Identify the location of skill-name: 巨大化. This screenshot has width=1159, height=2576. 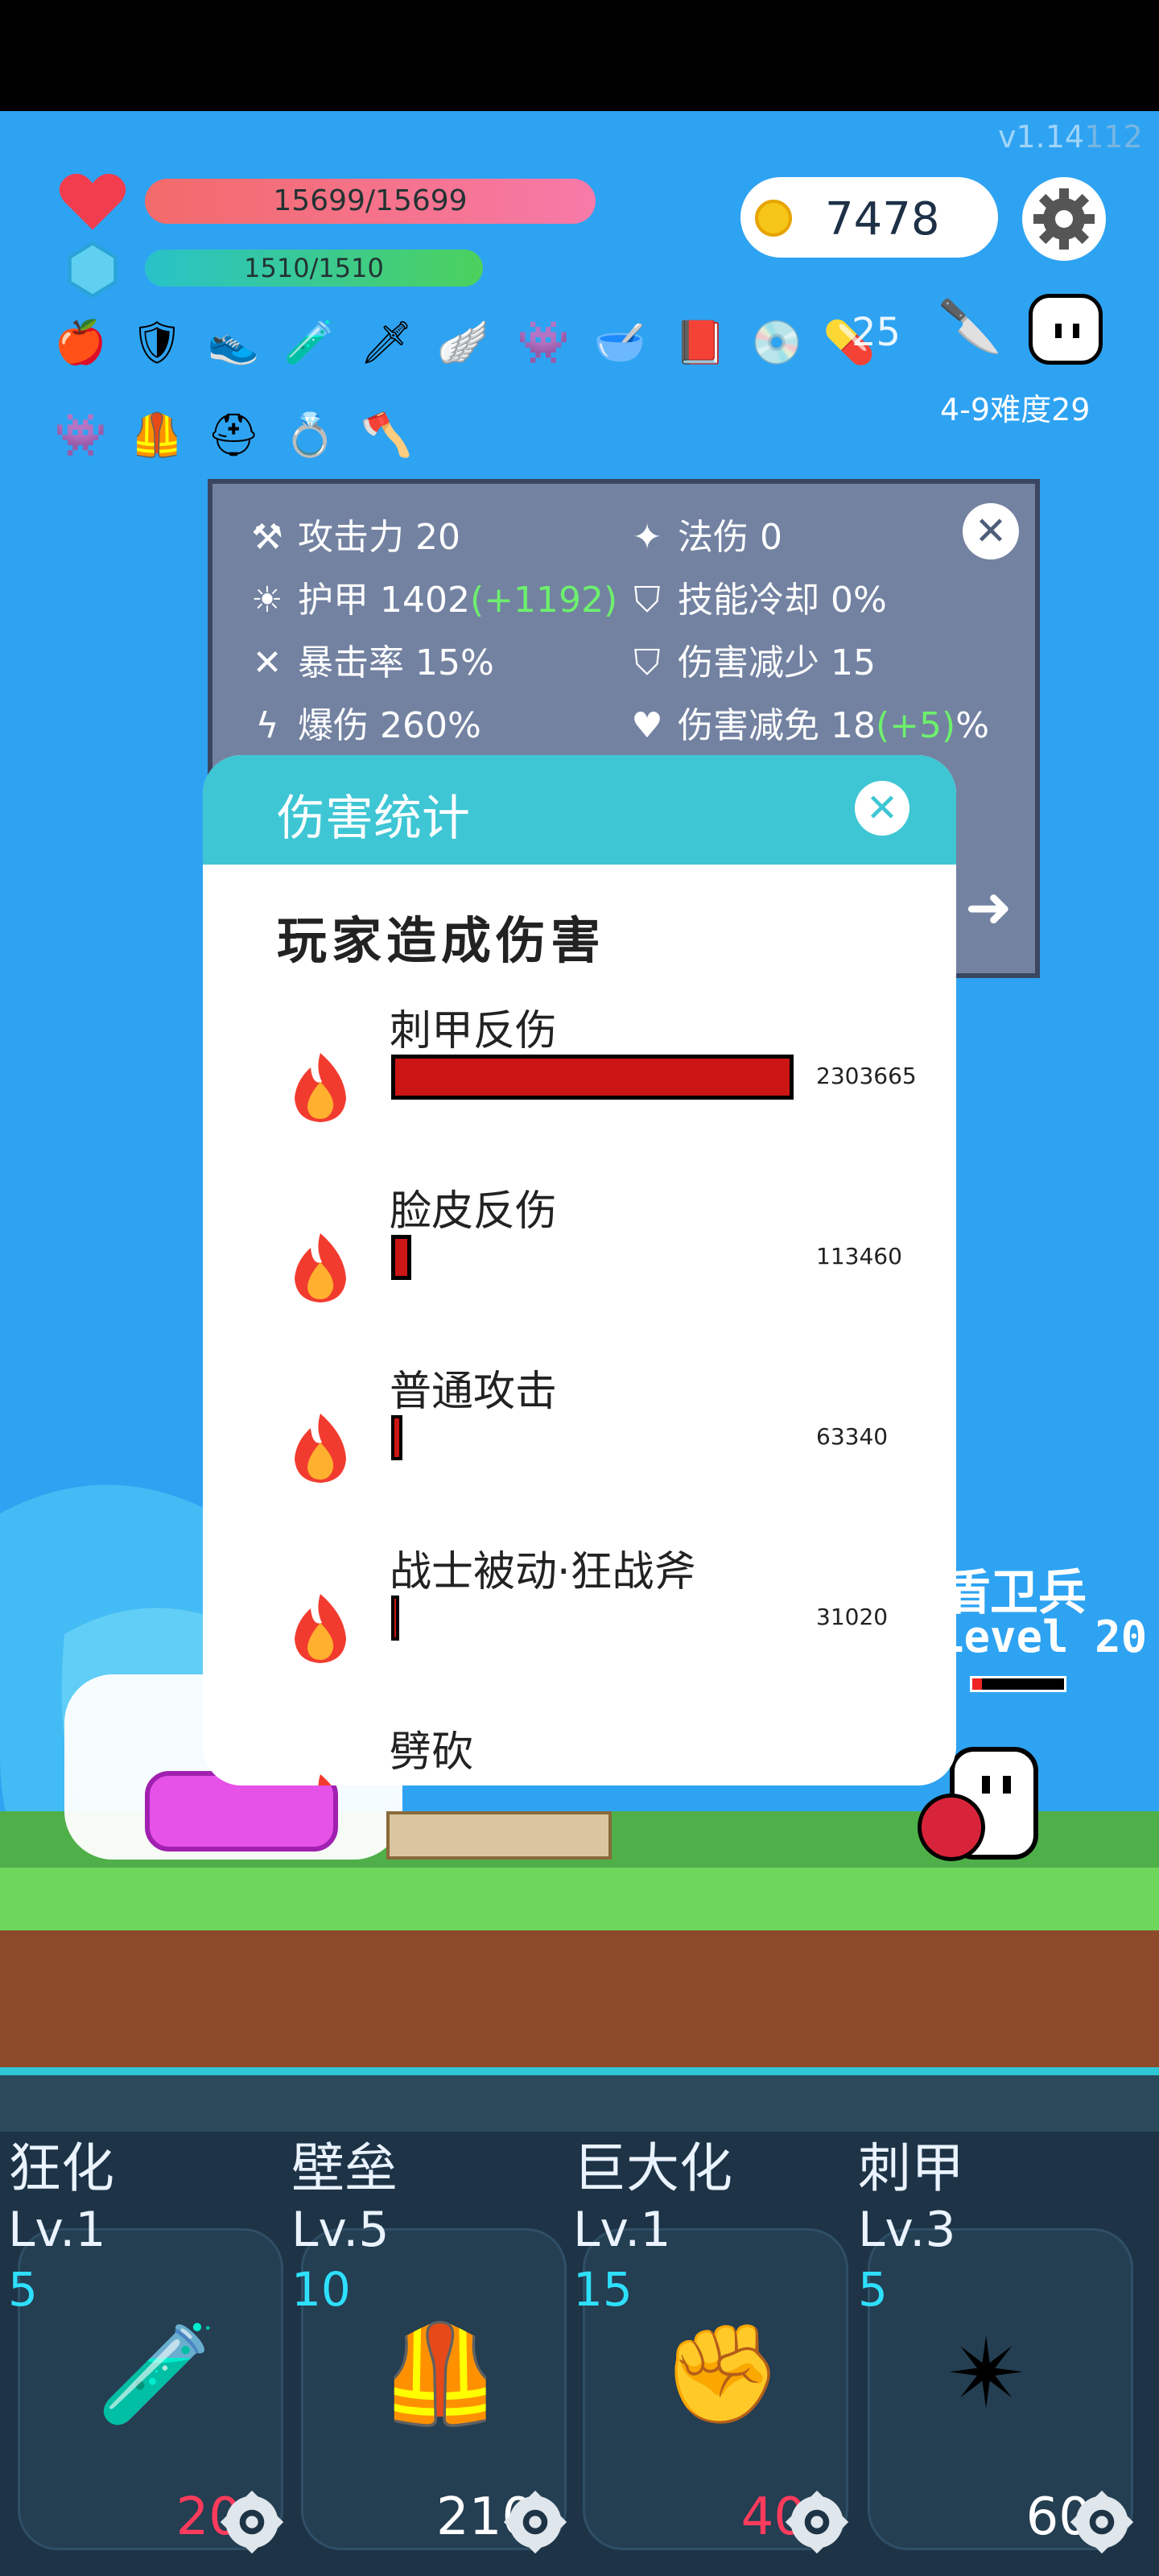
(652, 2168).